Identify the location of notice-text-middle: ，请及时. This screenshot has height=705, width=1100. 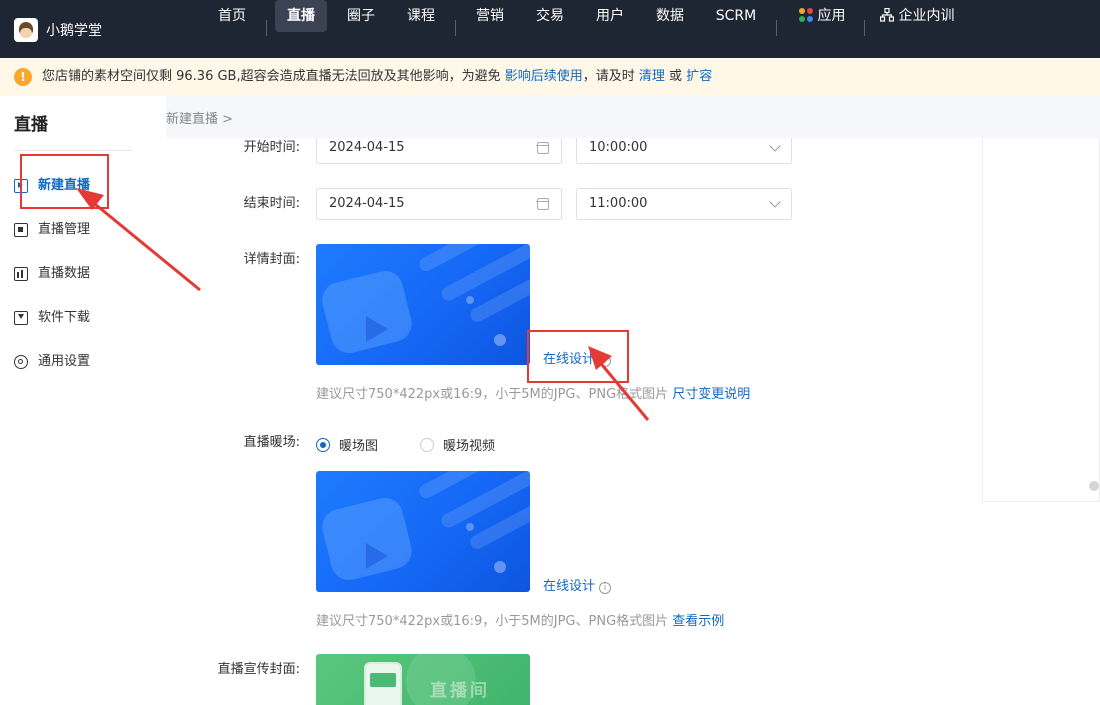
(610, 76).